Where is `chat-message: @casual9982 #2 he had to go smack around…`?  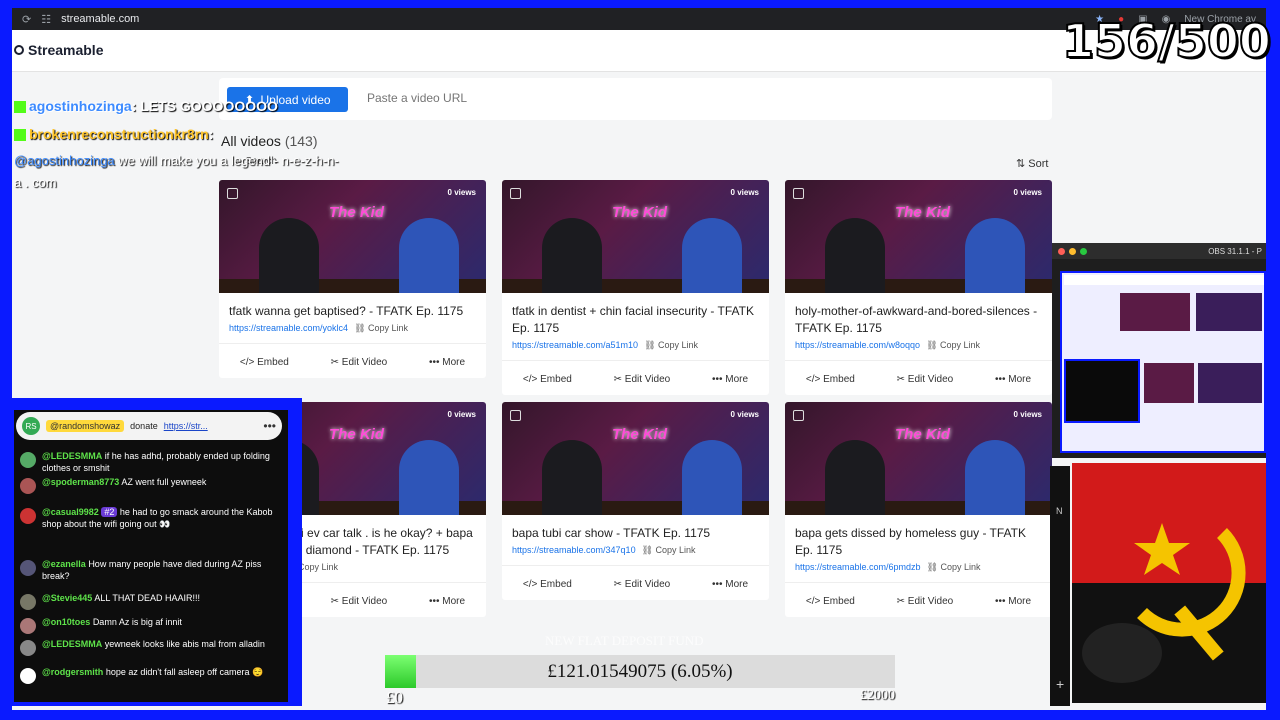 chat-message: @casual9982 #2 he had to go smack around… is located at coordinates (151, 518).